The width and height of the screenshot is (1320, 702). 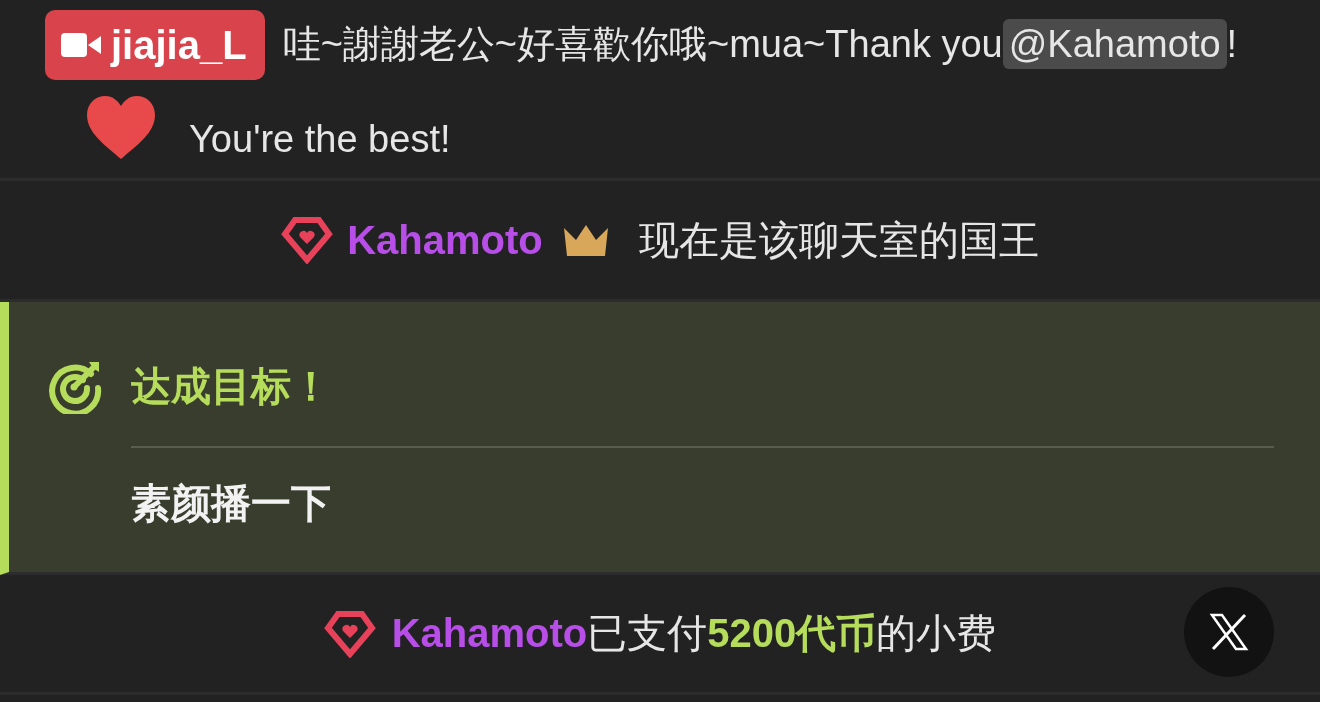 What do you see at coordinates (838, 240) in the screenshot?
I see `notice-text: 现在是该聊天室的国王` at bounding box center [838, 240].